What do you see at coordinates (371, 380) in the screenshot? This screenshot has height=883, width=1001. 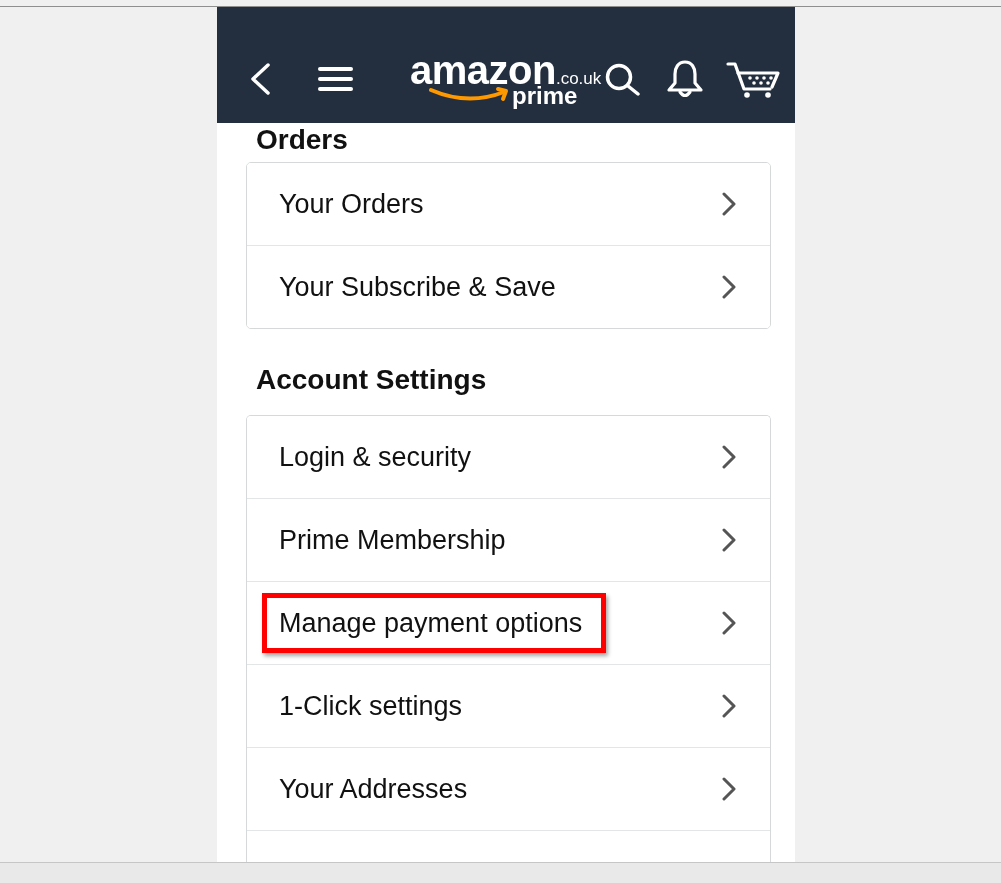 I see `section-heading: Account Settings` at bounding box center [371, 380].